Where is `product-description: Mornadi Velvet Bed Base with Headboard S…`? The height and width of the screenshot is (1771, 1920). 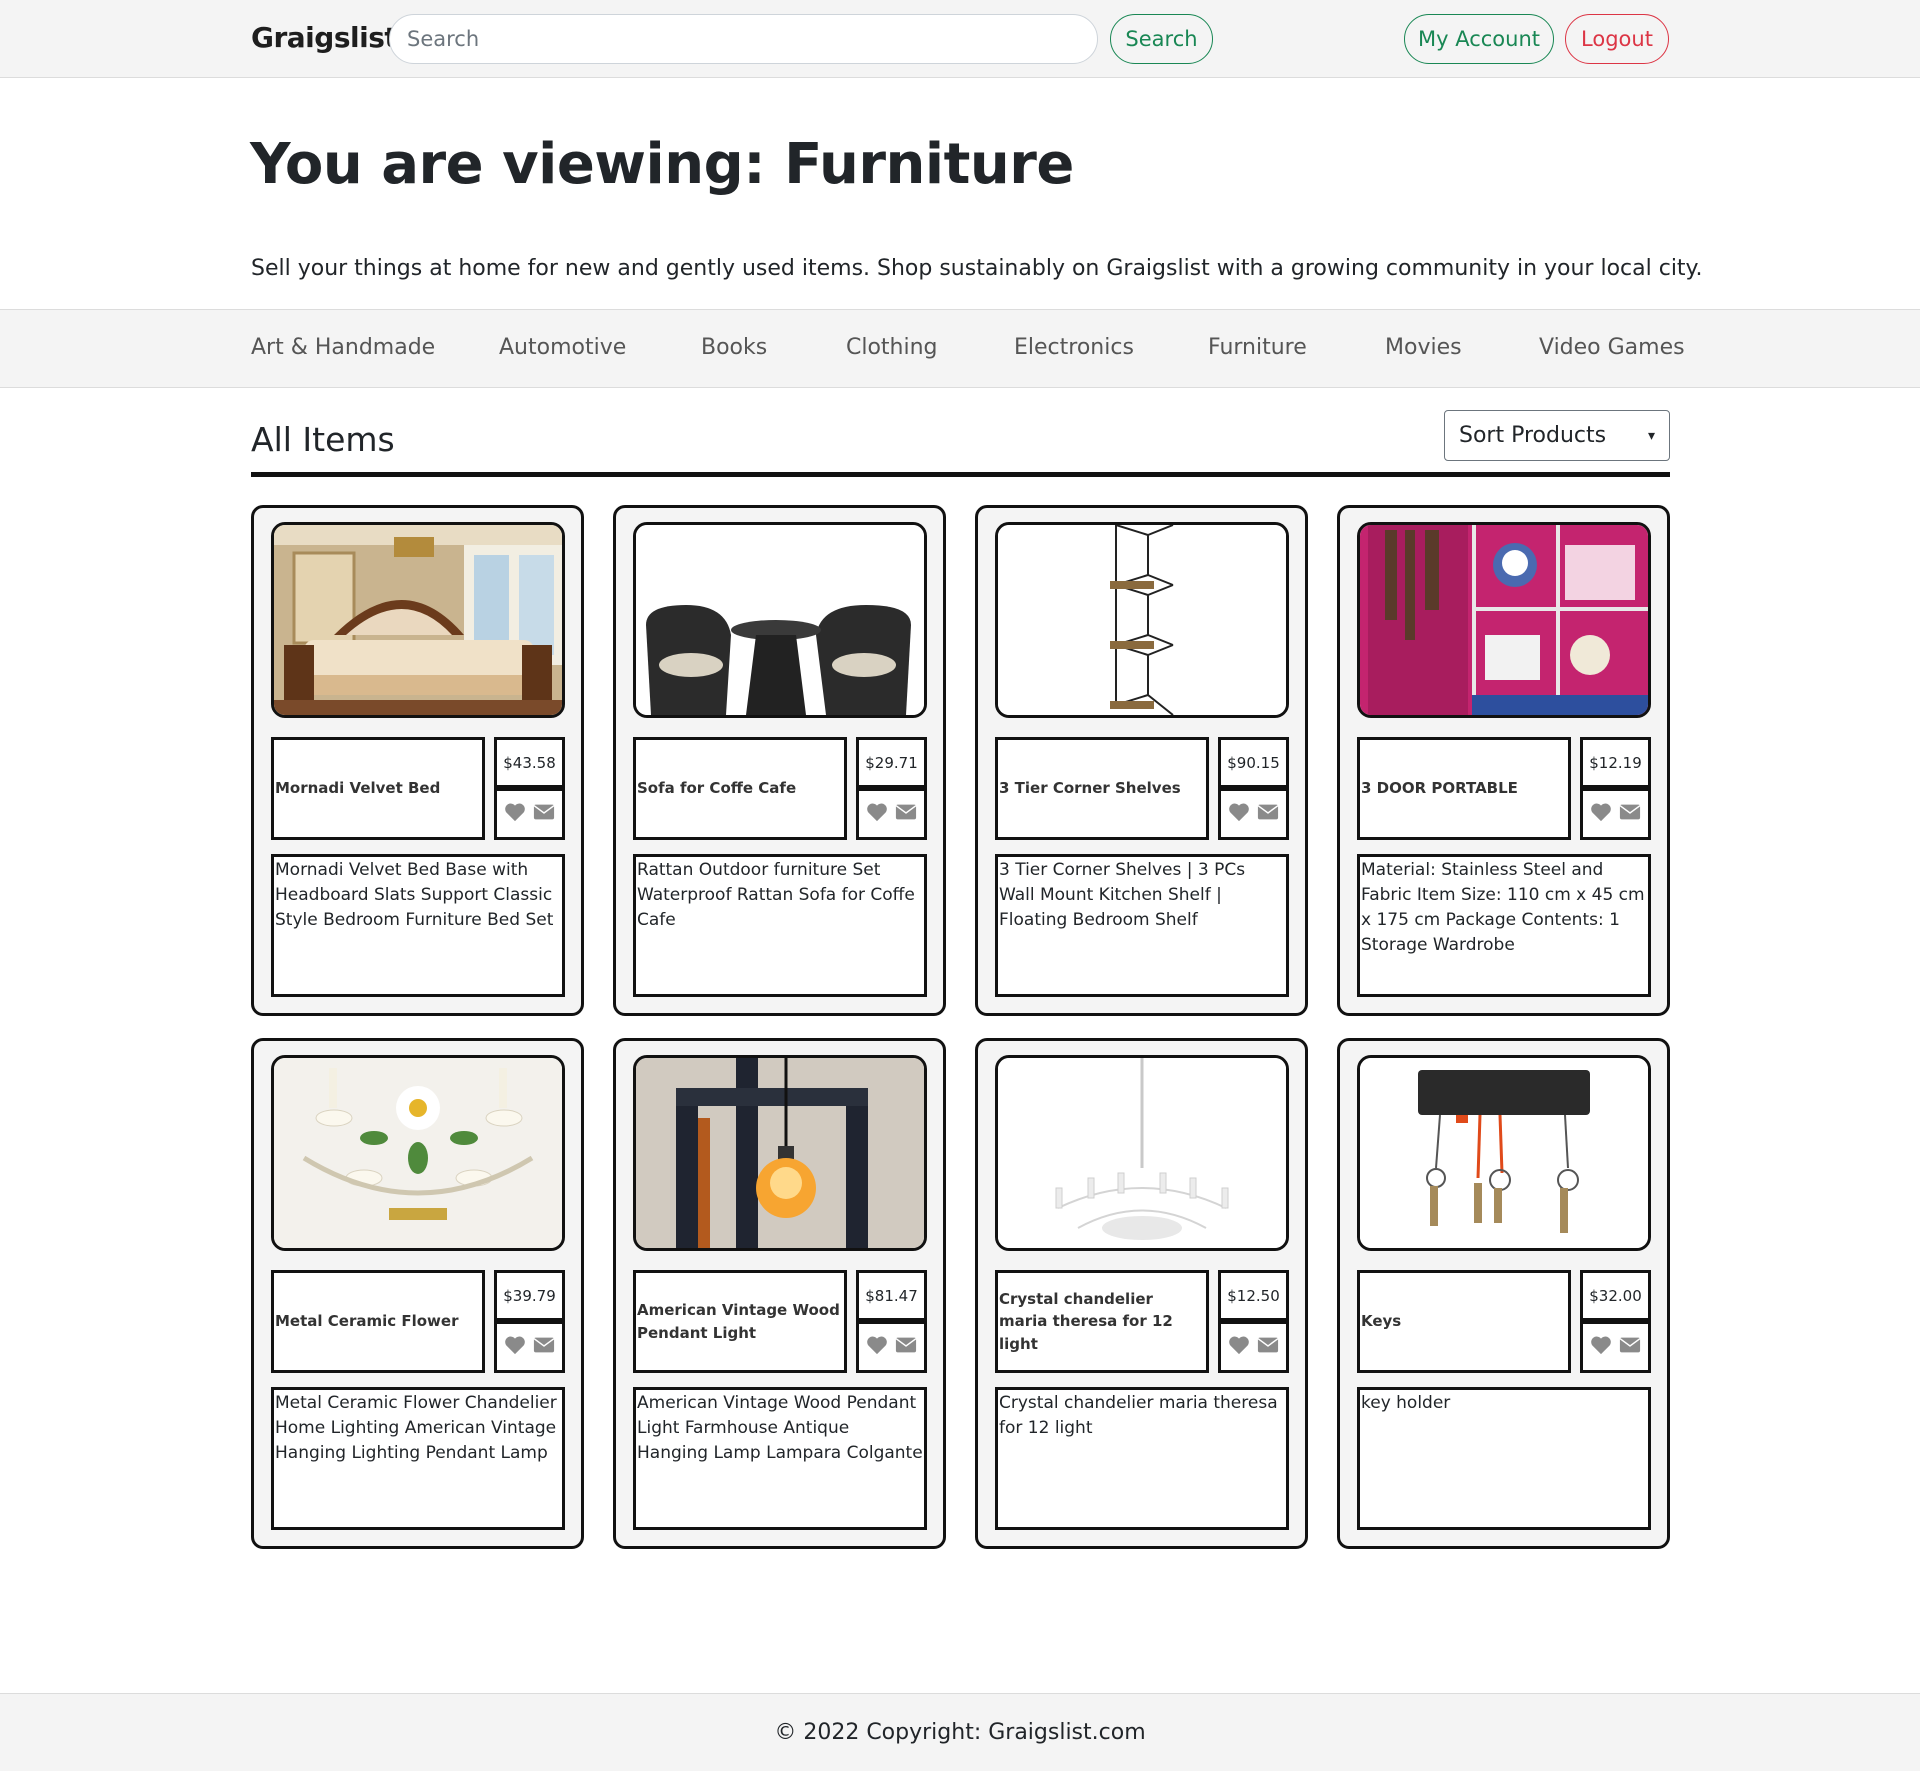 product-description: Mornadi Velvet Bed Base with Headboard S… is located at coordinates (418, 925).